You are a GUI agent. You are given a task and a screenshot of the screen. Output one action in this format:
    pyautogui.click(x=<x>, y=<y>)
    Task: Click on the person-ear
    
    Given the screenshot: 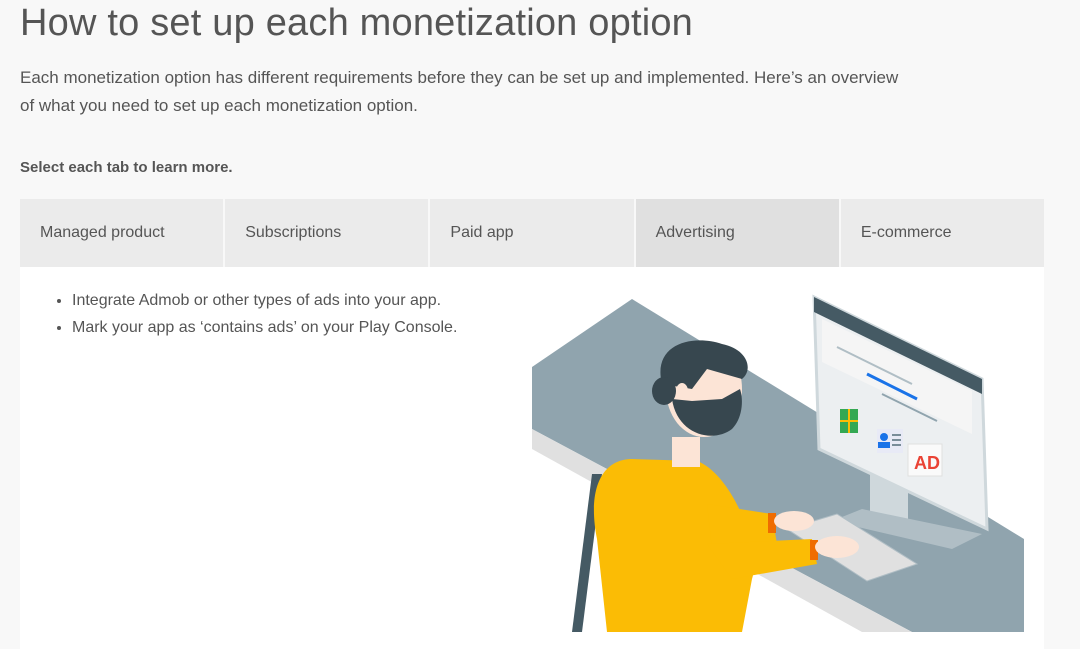 What is the action you would take?
    pyautogui.click(x=682, y=391)
    